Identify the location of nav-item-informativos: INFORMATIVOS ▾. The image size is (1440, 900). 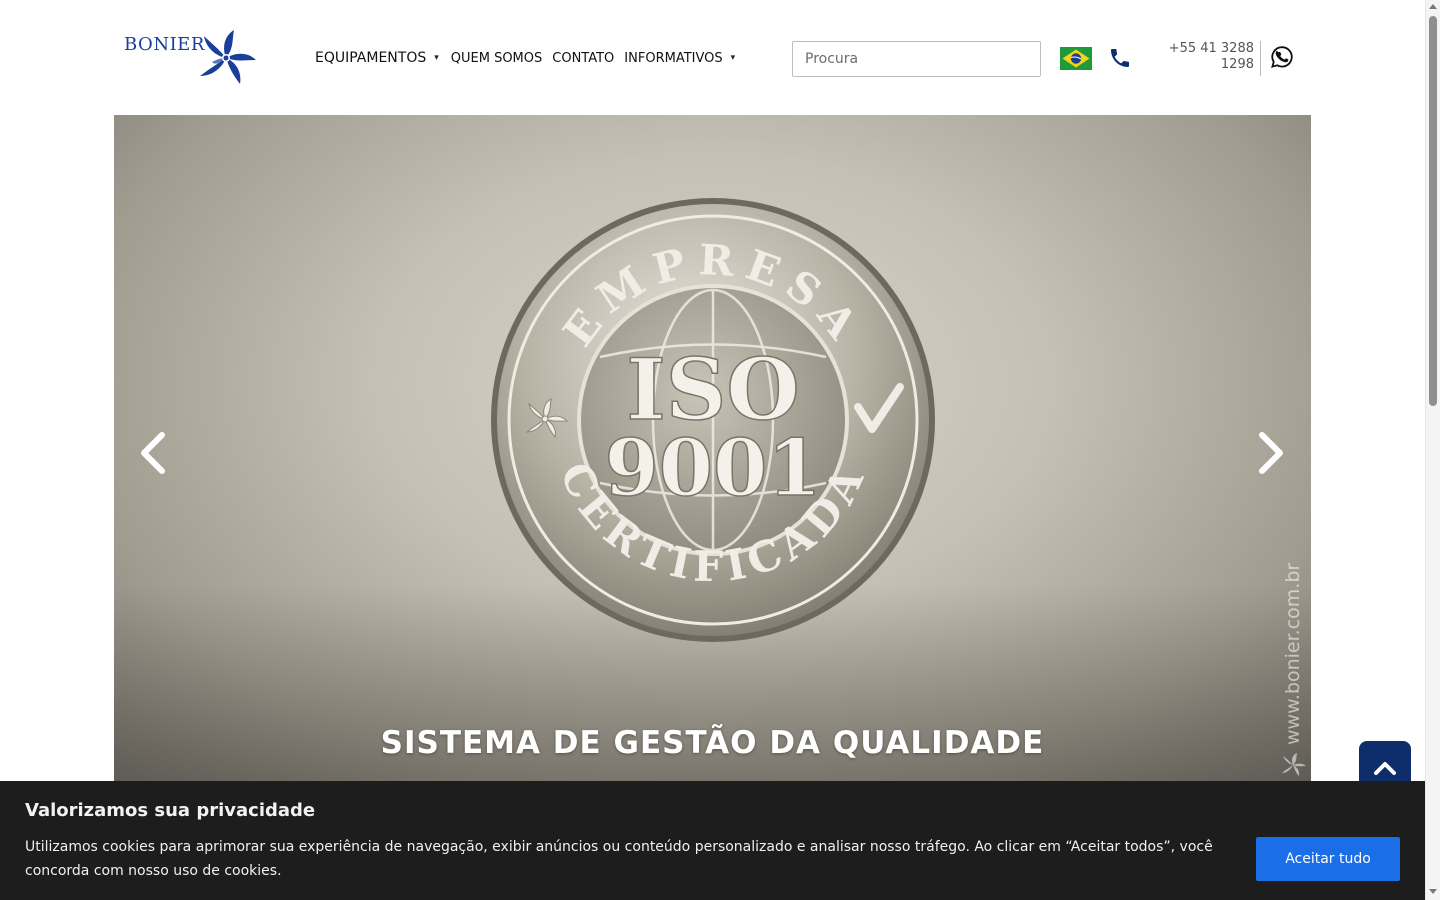
(680, 58).